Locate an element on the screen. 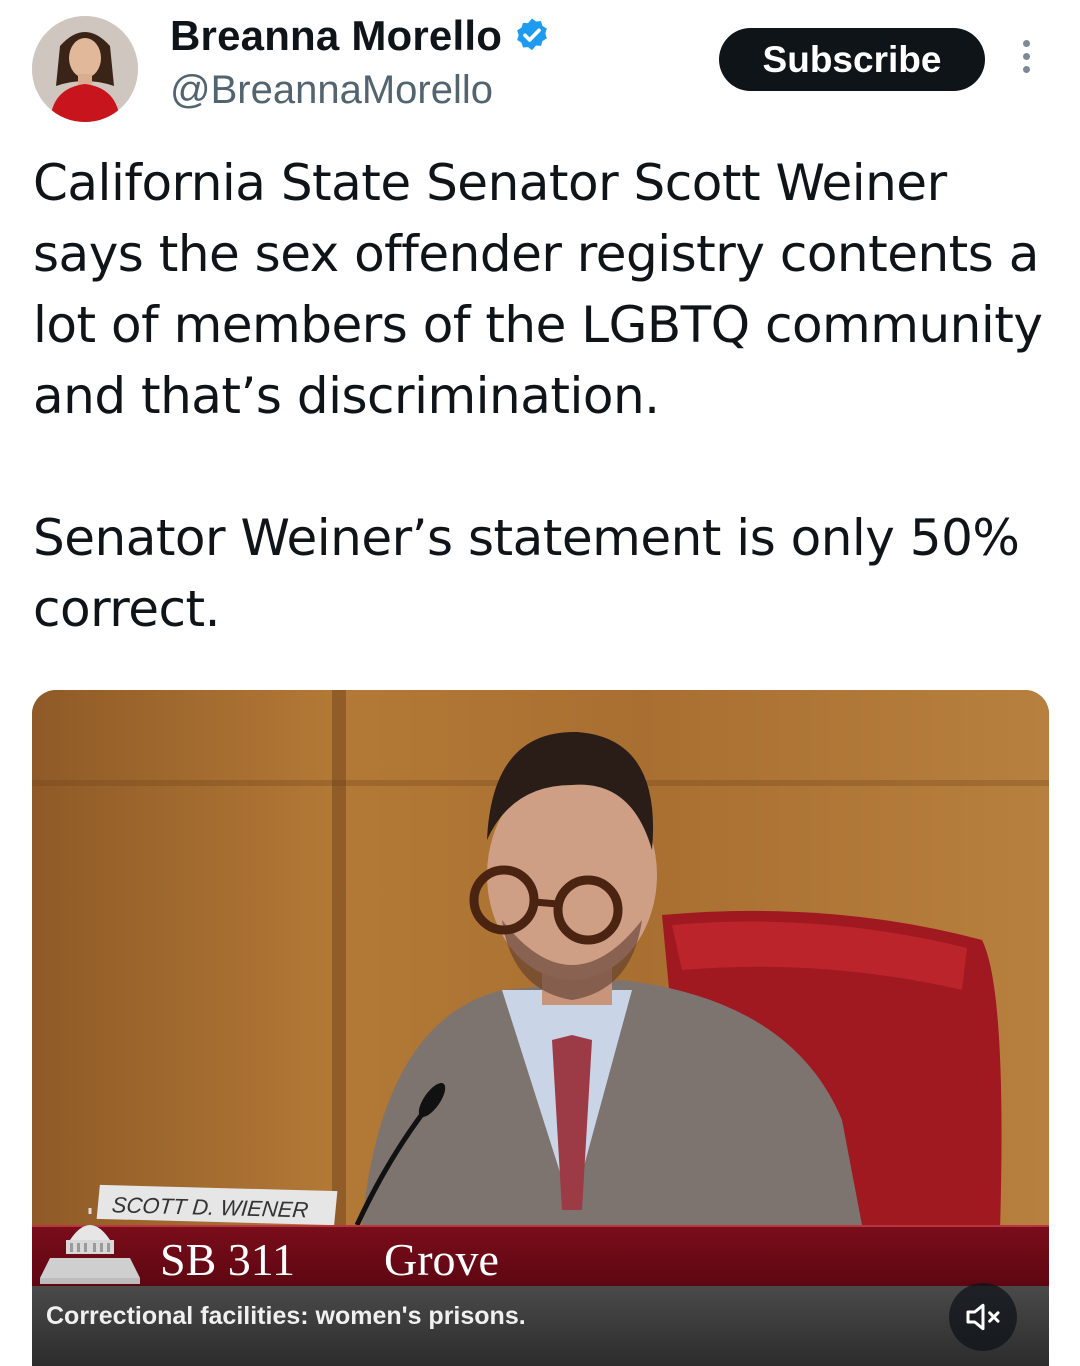 The height and width of the screenshot is (1366, 1080). mute-toggle-button is located at coordinates (983, 1317).